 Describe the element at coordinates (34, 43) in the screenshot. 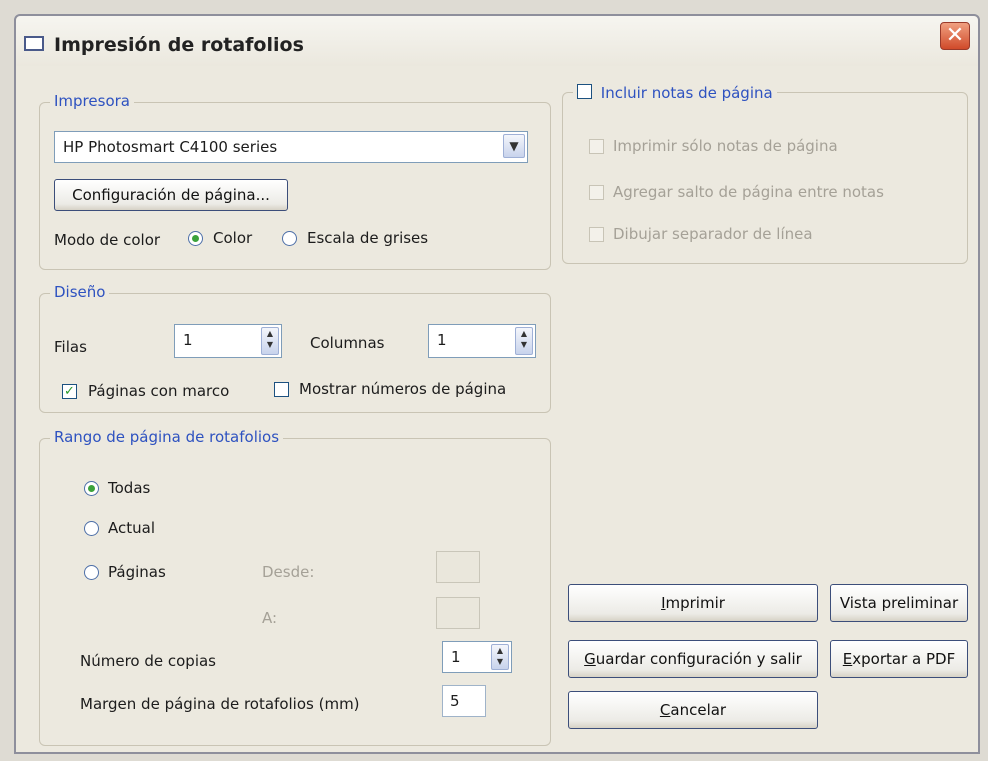

I see `window-icon` at that location.